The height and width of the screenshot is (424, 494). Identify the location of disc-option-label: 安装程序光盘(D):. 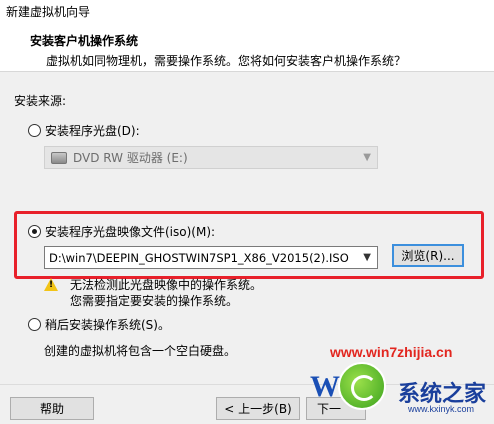
(92, 131).